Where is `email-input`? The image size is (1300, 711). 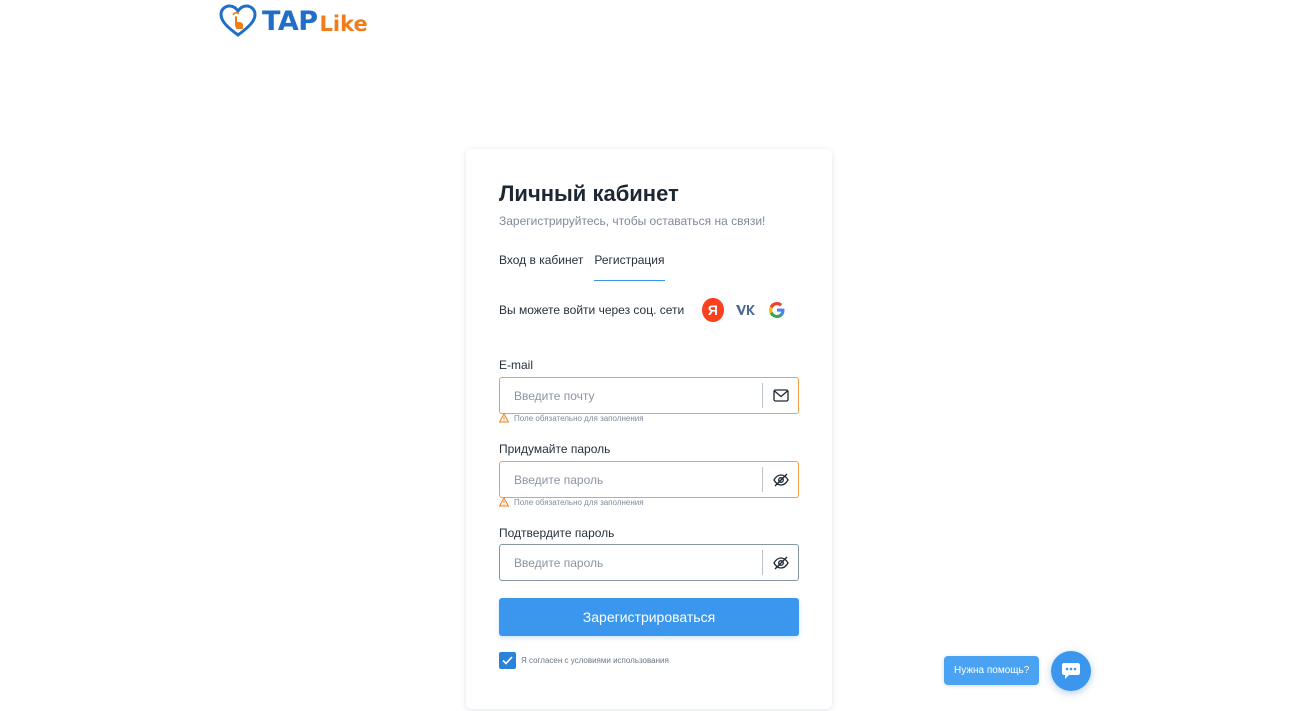
email-input is located at coordinates (631, 395).